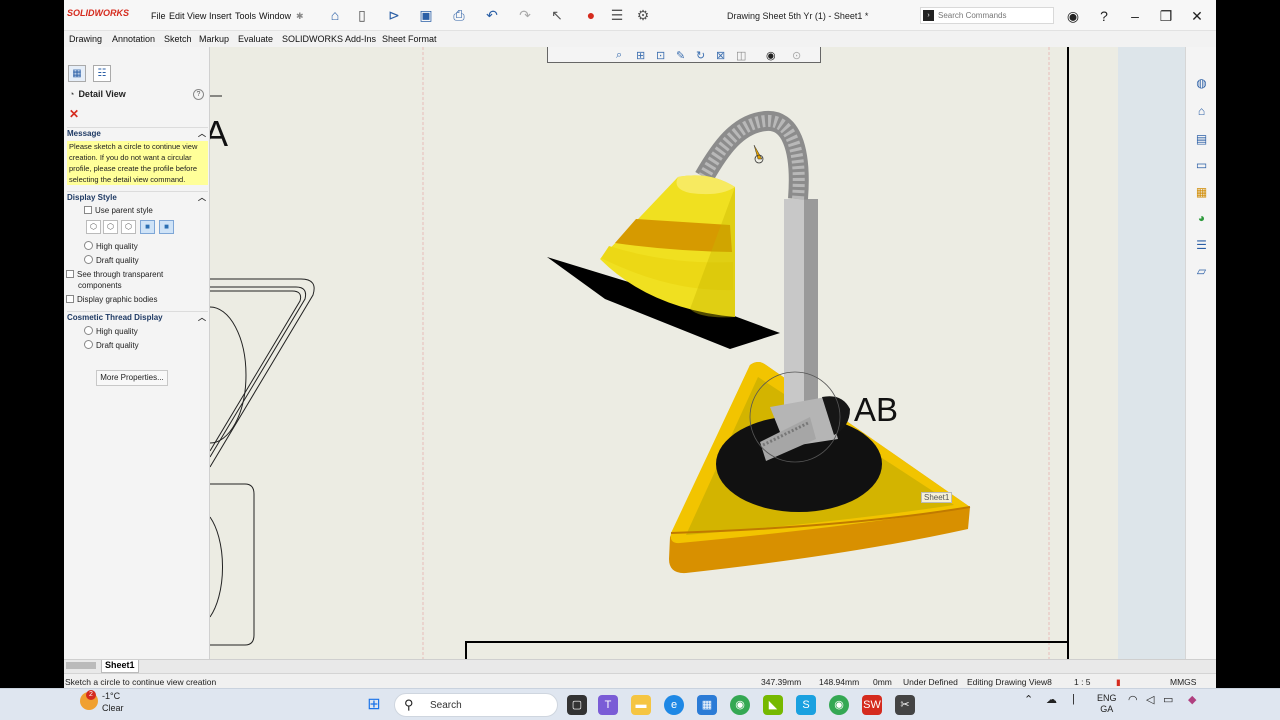 The width and height of the screenshot is (1280, 720). Describe the element at coordinates (374, 705) in the screenshot. I see `windows-start-icon: ⊞` at that location.